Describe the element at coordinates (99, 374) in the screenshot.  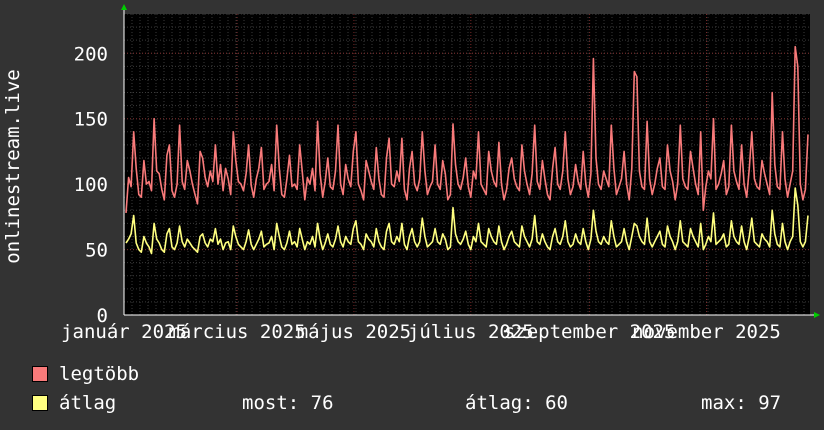
I see `legend-label-max: legtöbb` at that location.